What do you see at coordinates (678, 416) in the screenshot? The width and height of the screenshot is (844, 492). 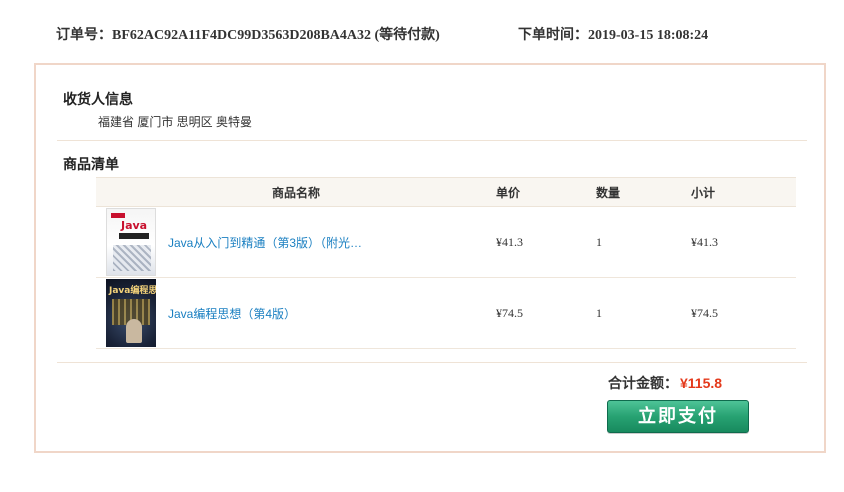 I see `pay-now-button: 立即支付` at bounding box center [678, 416].